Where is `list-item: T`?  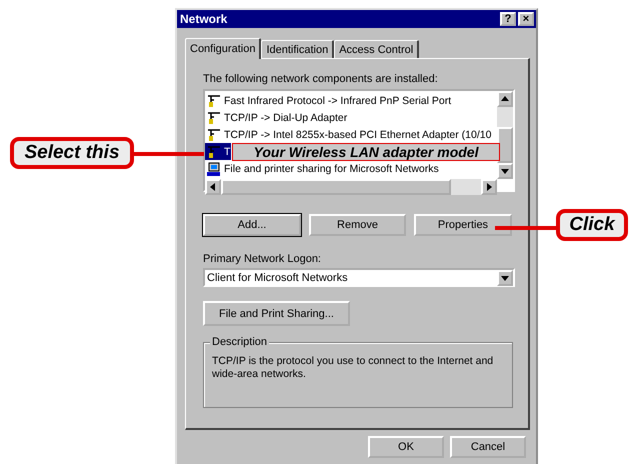
list-item: T is located at coordinates (218, 151).